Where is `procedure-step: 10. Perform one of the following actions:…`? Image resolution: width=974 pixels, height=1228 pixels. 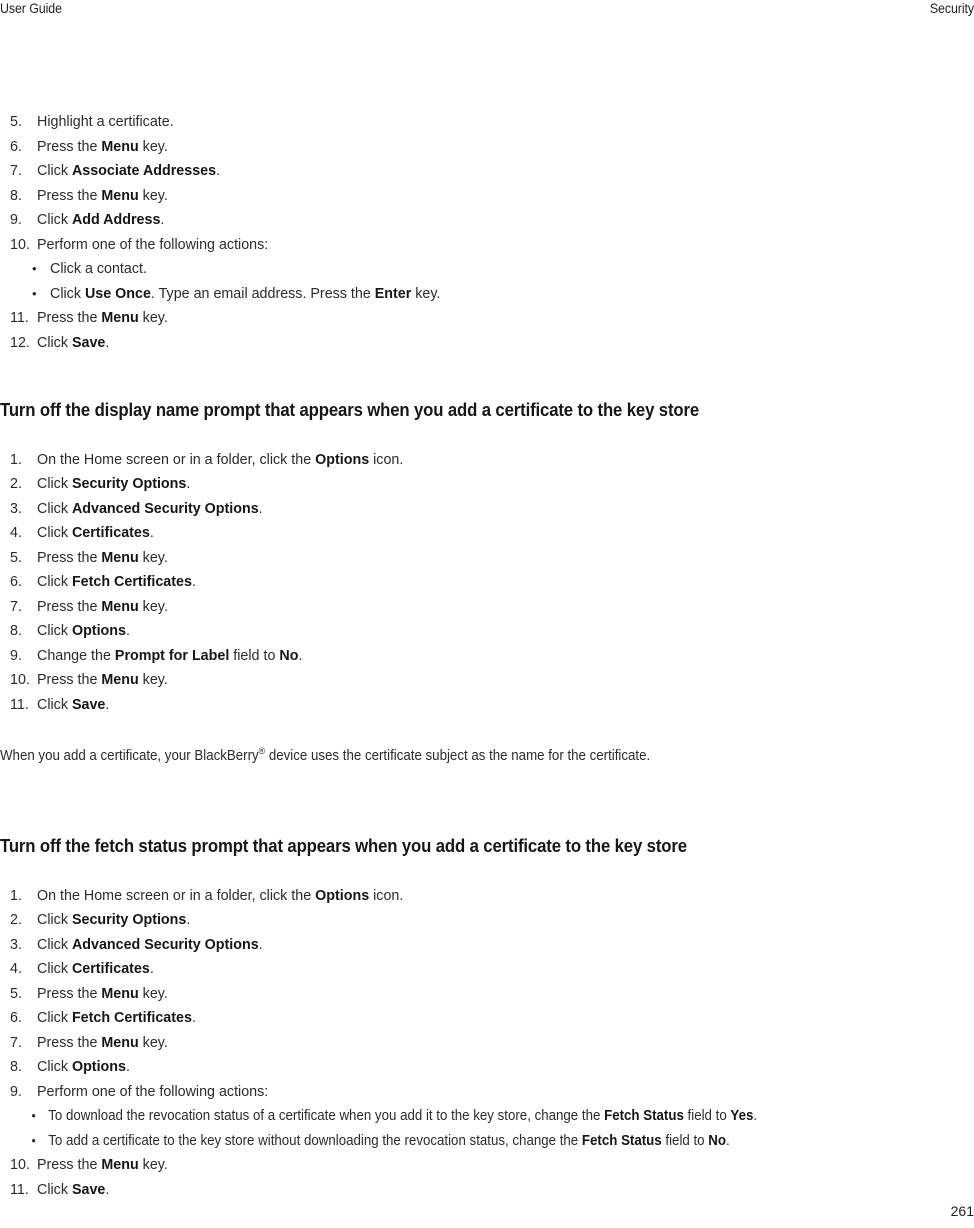
procedure-step: 10. Perform one of the following actions:… is located at coordinates (480, 270).